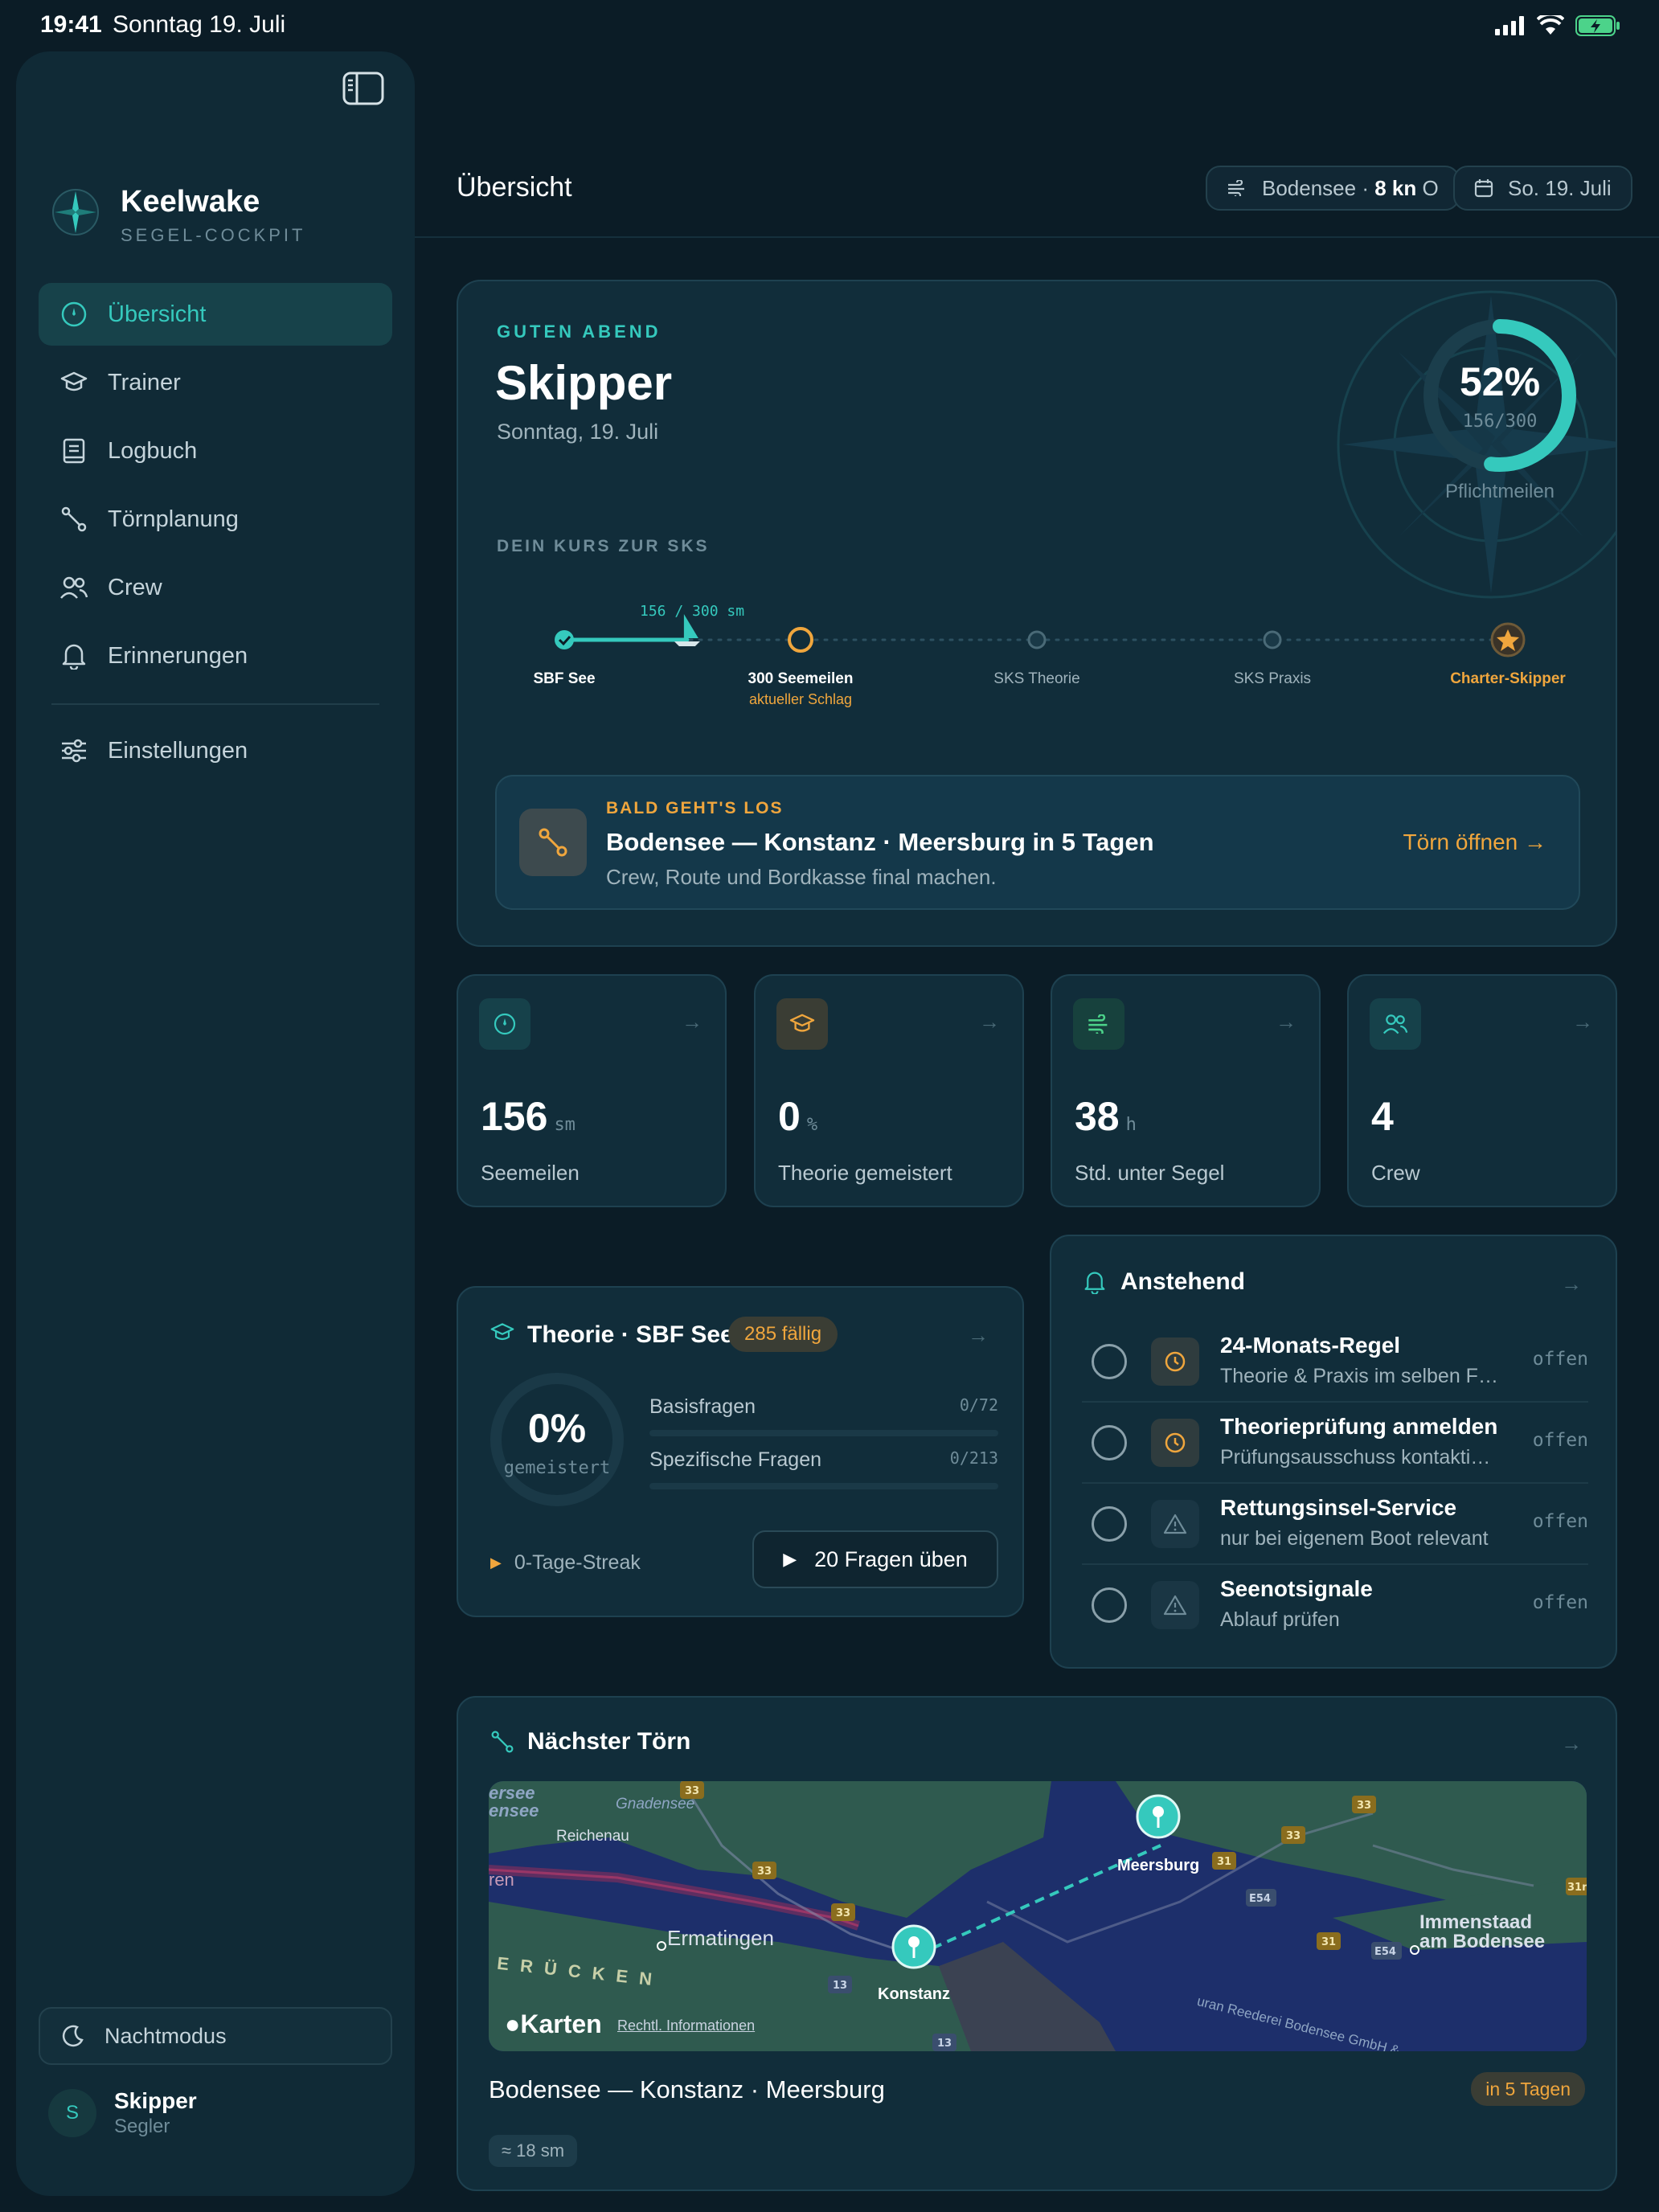 The image size is (1659, 2212). What do you see at coordinates (216, 587) in the screenshot?
I see `sidebar-item-crew: Crew` at bounding box center [216, 587].